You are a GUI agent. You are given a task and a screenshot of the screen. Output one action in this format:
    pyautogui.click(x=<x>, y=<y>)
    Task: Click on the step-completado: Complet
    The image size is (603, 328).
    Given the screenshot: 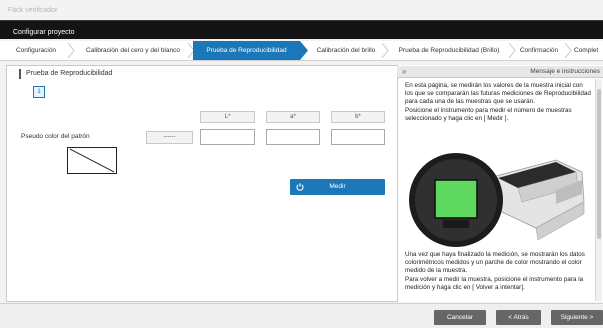 What is the action you would take?
    pyautogui.click(x=588, y=50)
    